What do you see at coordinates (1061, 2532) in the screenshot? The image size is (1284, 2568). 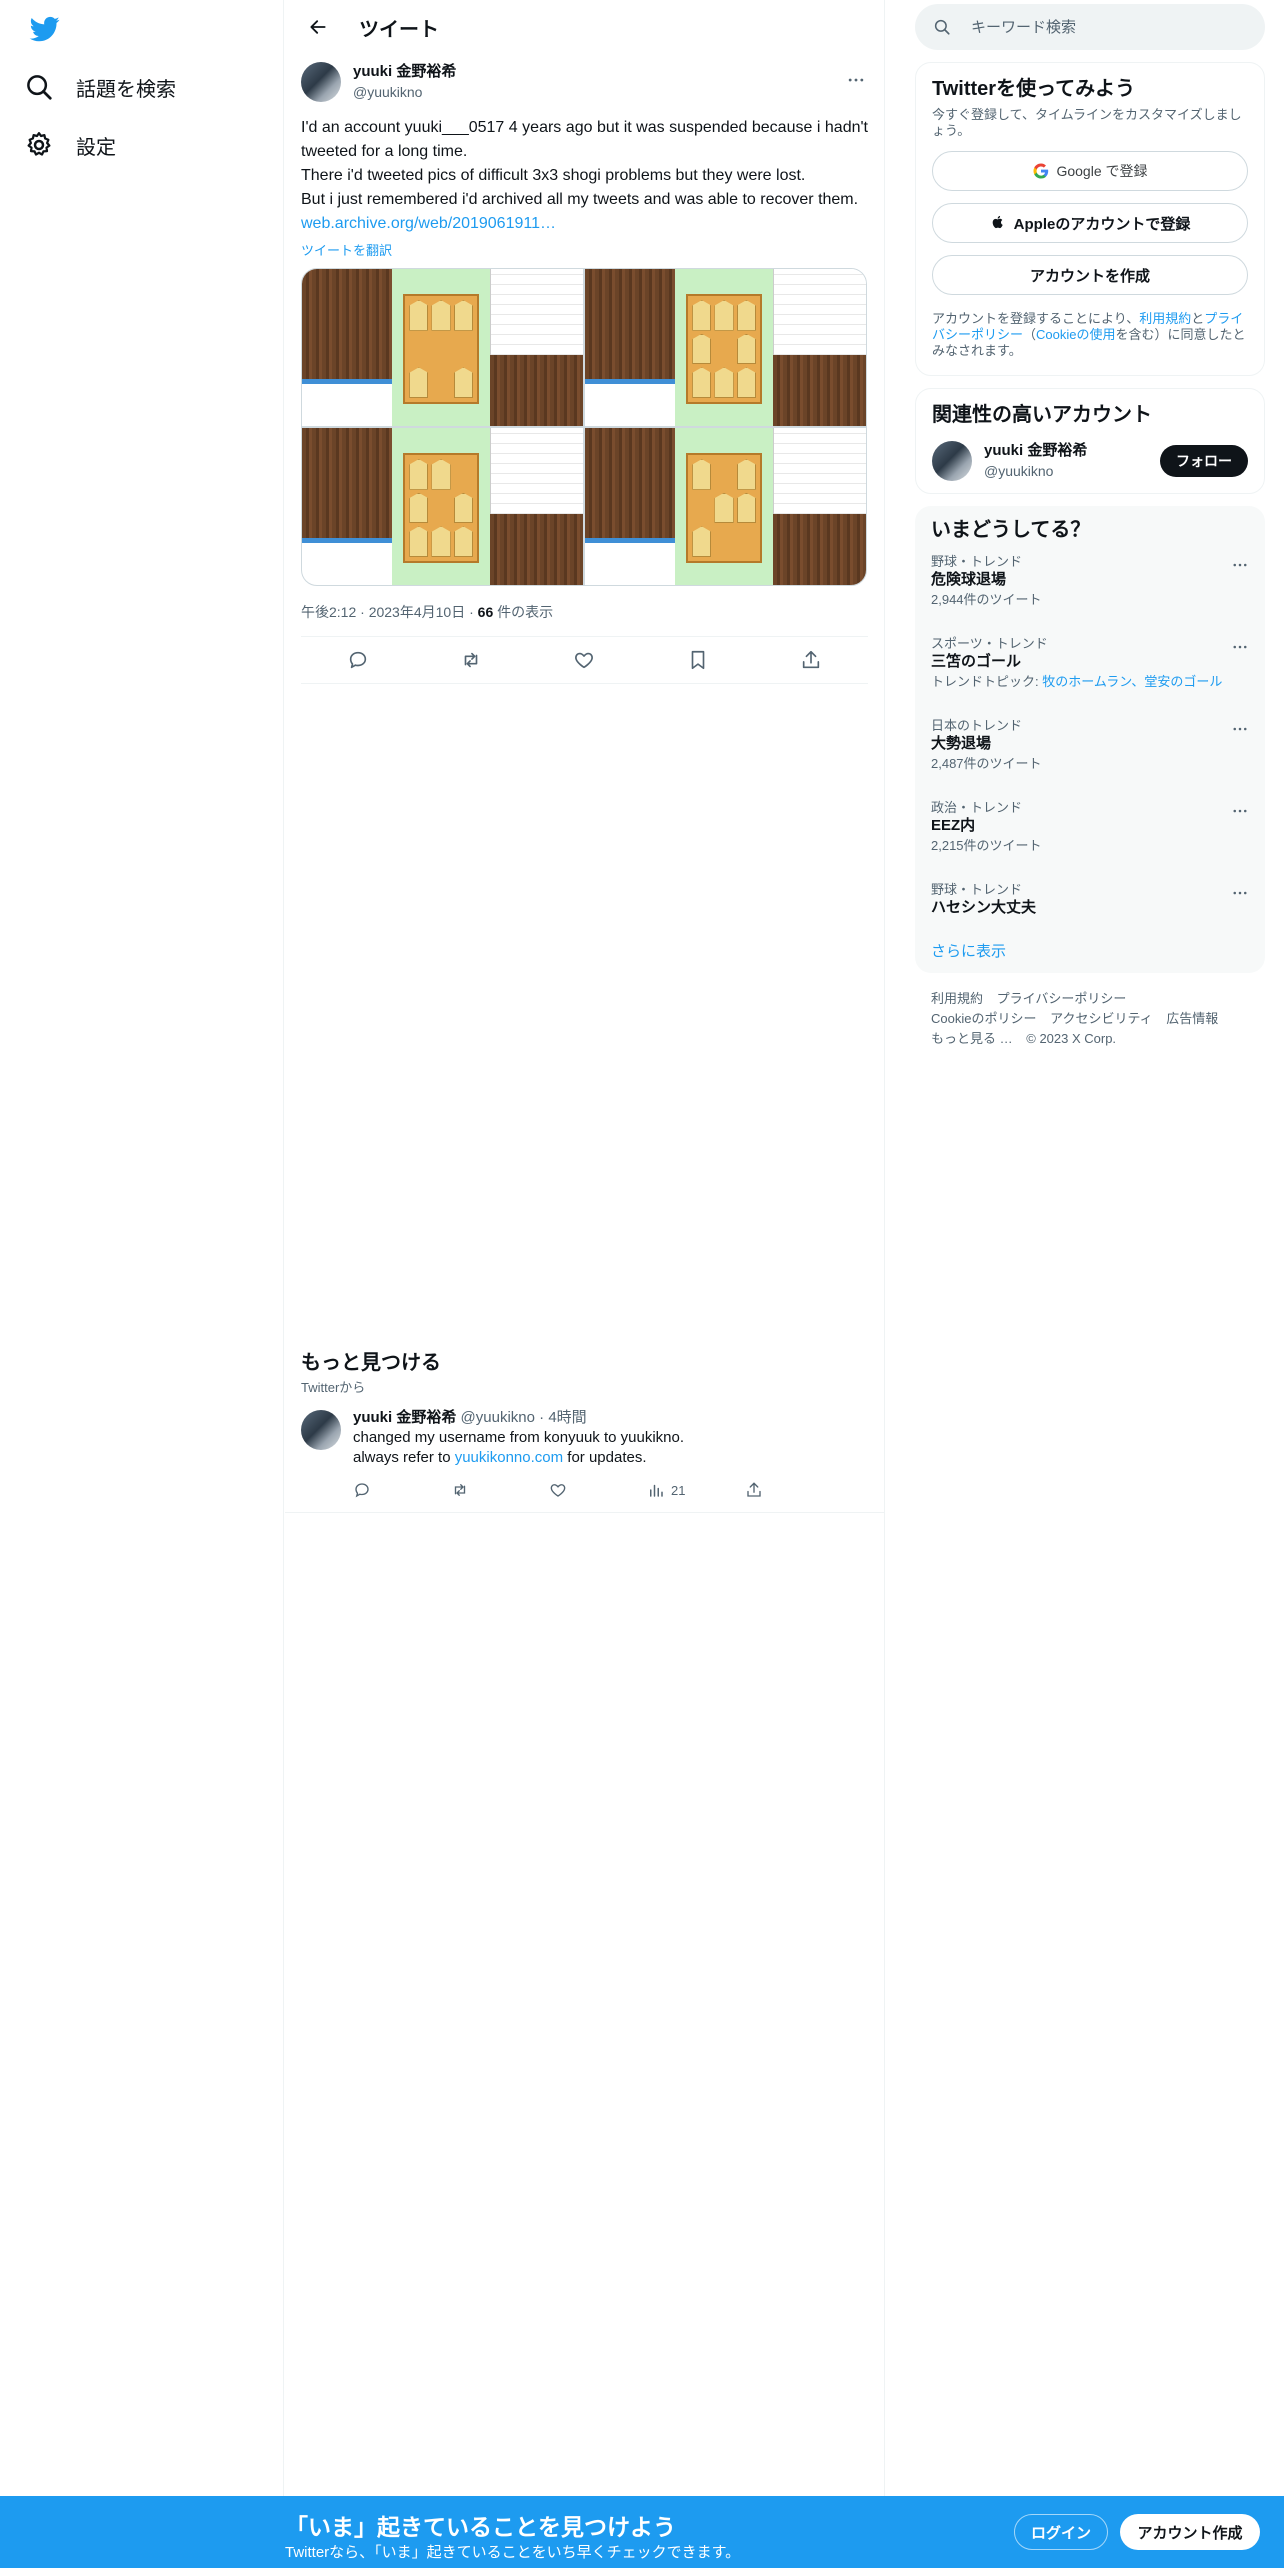 I see `login-button: ログイン` at bounding box center [1061, 2532].